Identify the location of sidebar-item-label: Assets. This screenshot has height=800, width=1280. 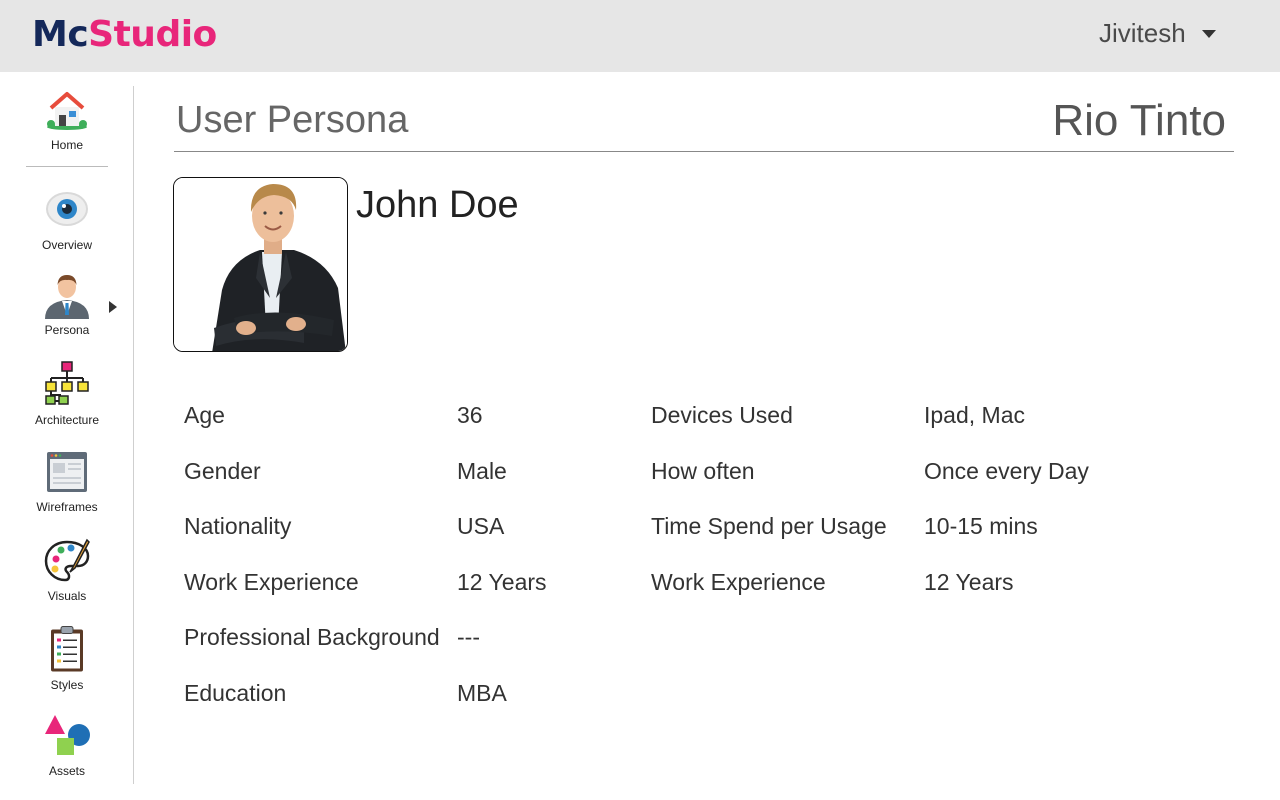
(66, 771).